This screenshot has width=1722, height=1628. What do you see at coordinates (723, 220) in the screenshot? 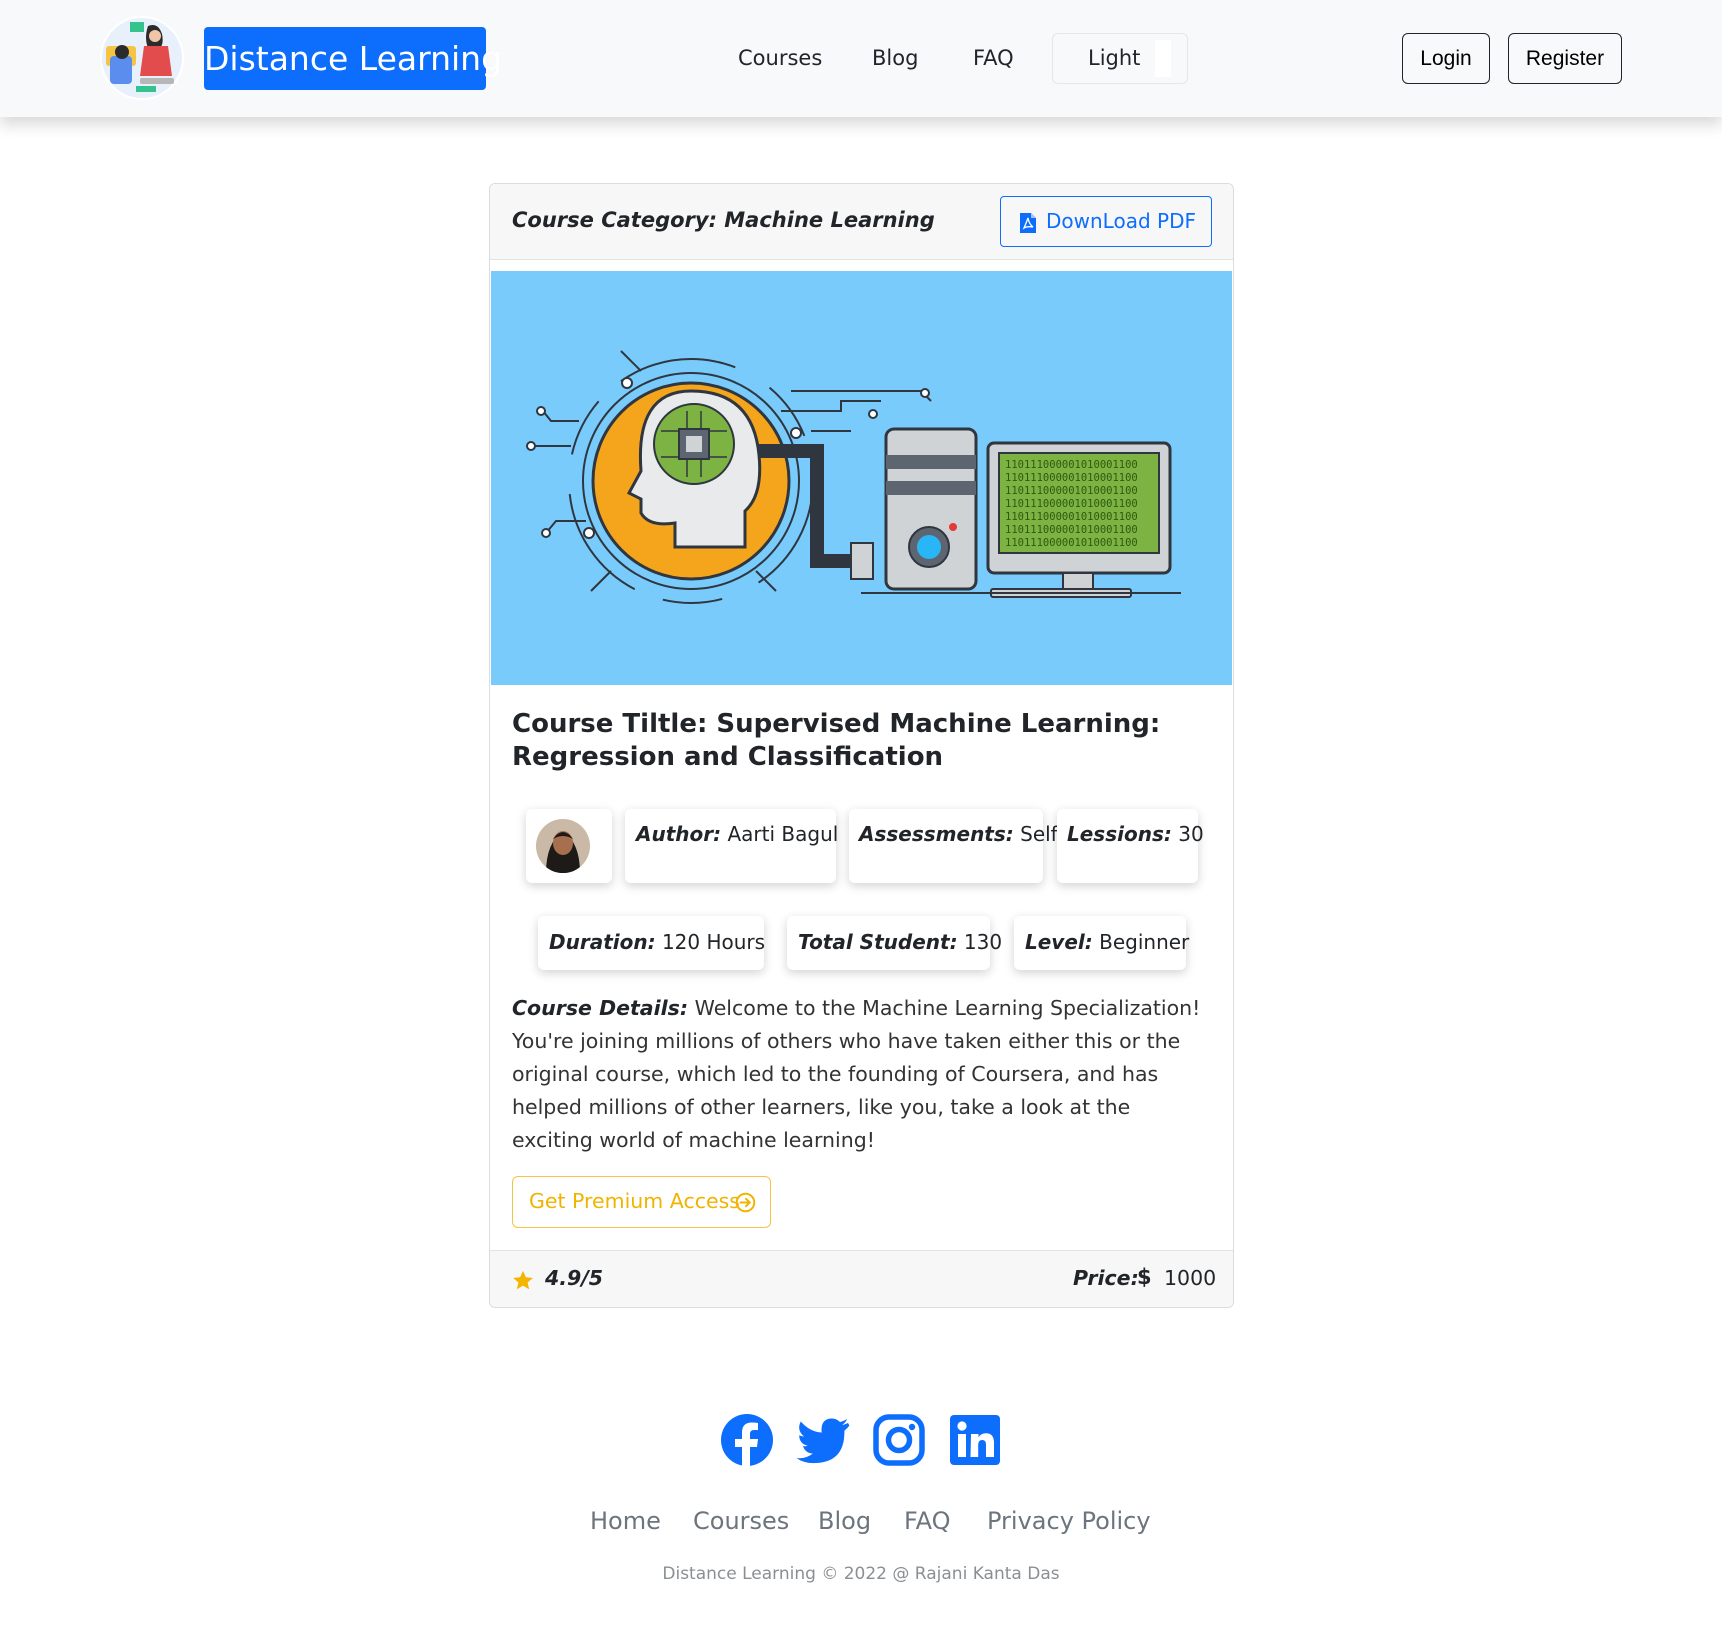
I see `course-category: Course Category: Machine Learning` at bounding box center [723, 220].